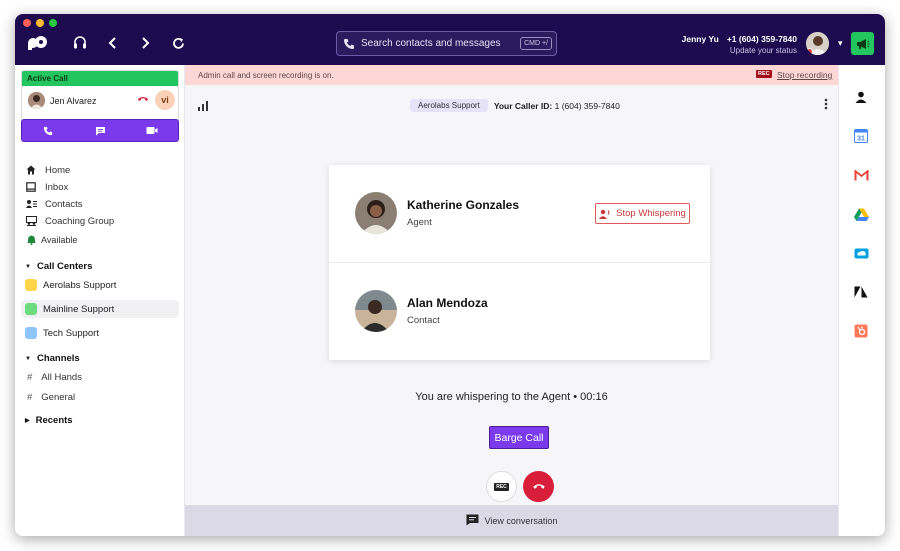 This screenshot has width=900, height=551. I want to click on svg-text: 31, so click(861, 139).